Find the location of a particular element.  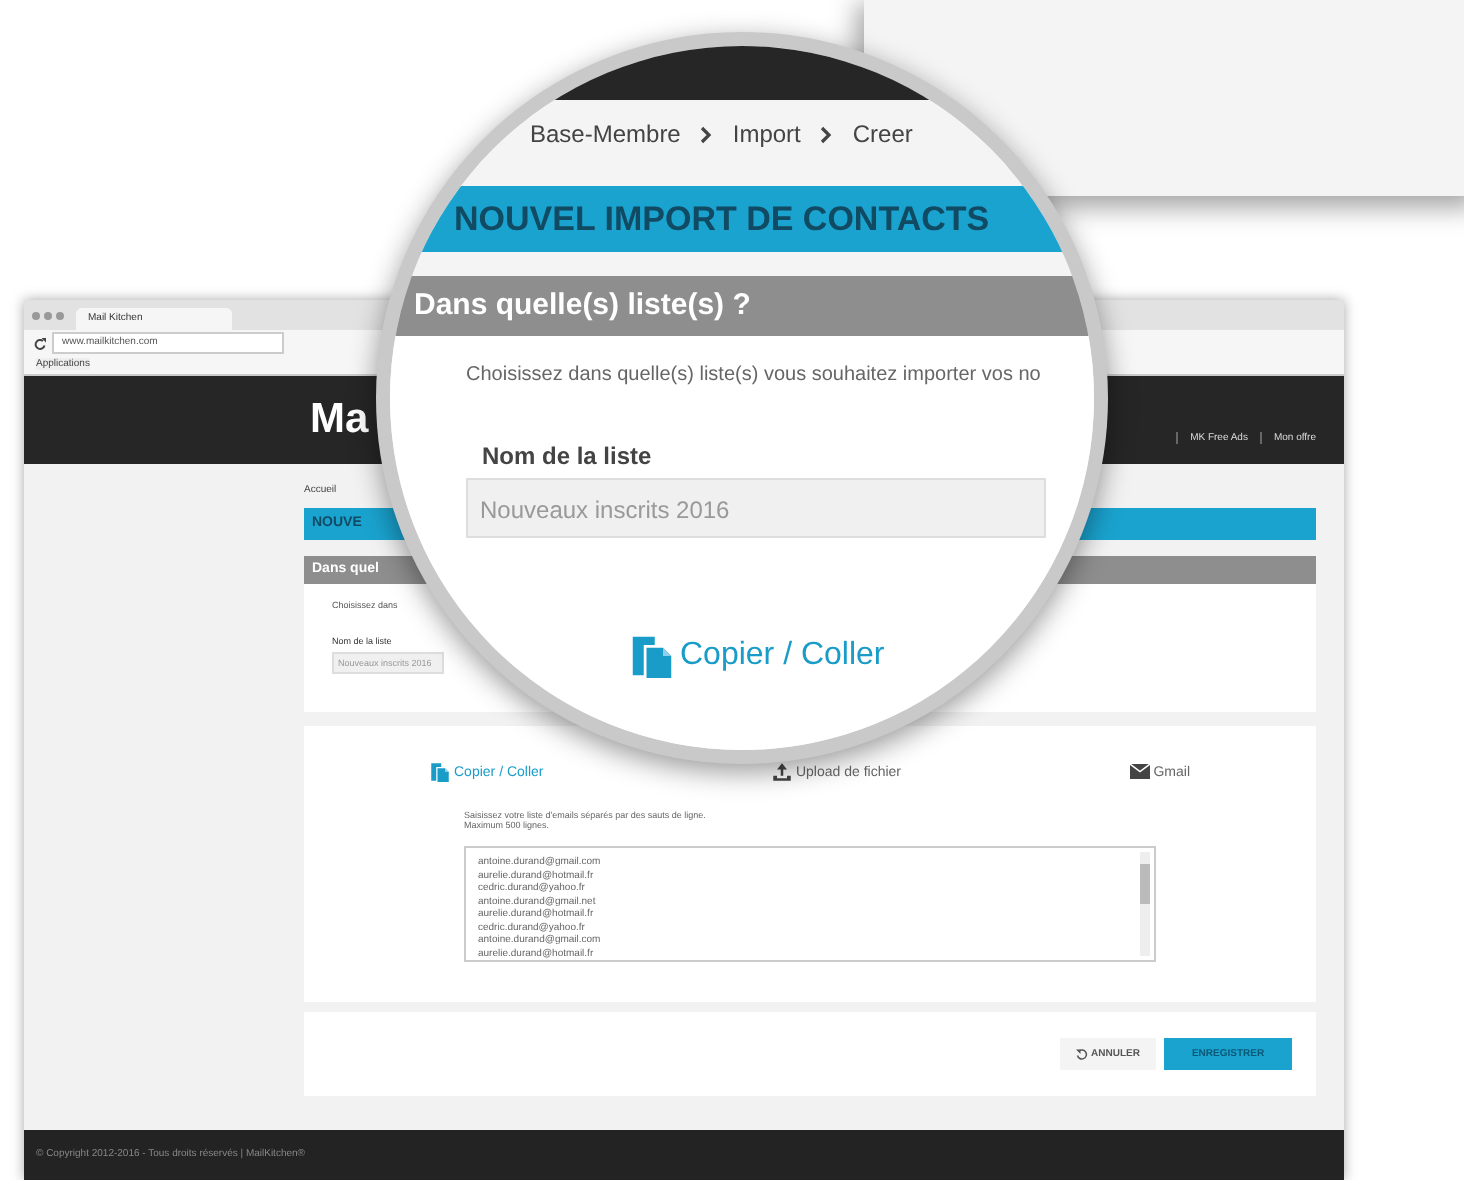

logo: Ma is located at coordinates (339, 420).